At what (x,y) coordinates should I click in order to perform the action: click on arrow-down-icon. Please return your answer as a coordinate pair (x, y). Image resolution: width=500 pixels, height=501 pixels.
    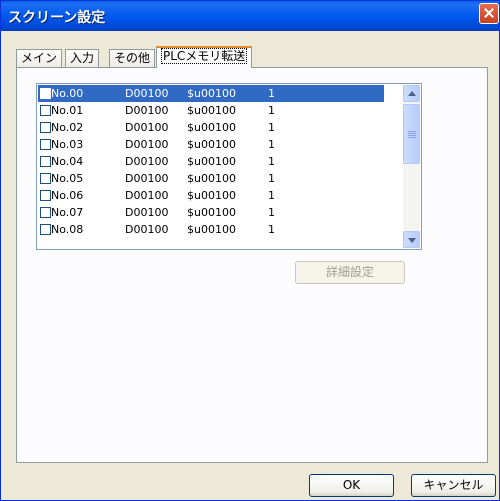
    Looking at the image, I should click on (412, 240).